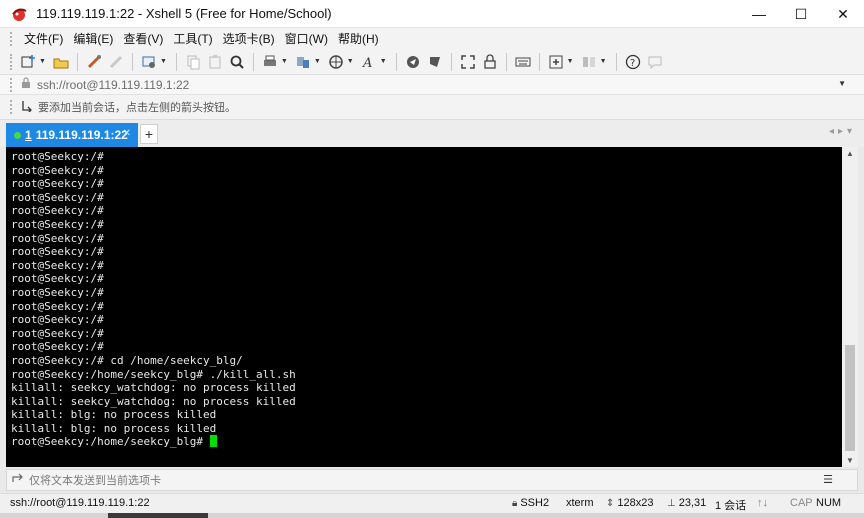 Image resolution: width=864 pixels, height=518 pixels. I want to click on layout-dropdown-icon: ▼, so click(603, 61).